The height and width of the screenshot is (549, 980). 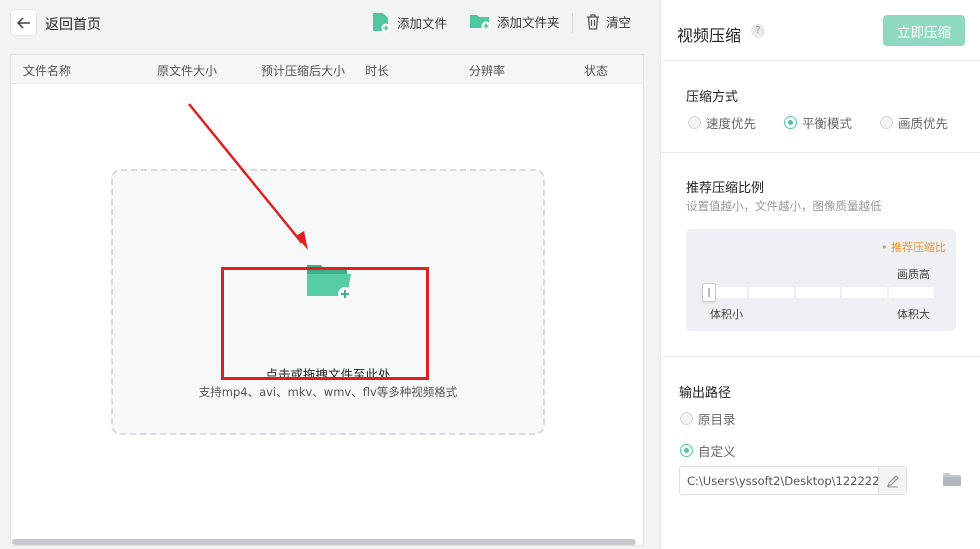 I want to click on column-header: 文件名称, so click(x=47, y=71).